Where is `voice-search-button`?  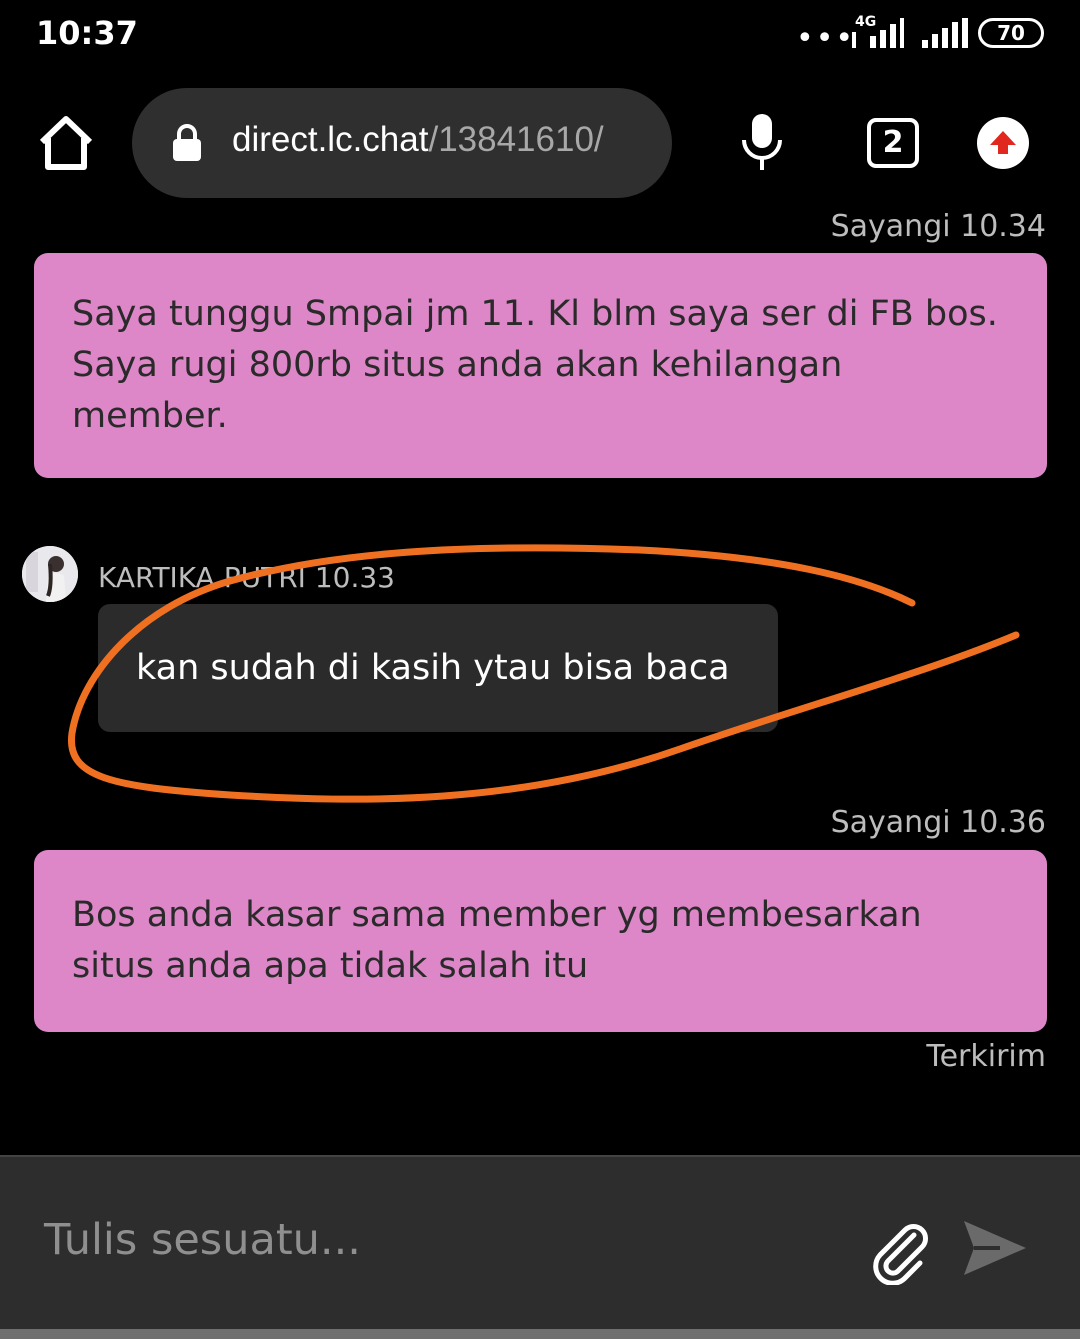 voice-search-button is located at coordinates (762, 142).